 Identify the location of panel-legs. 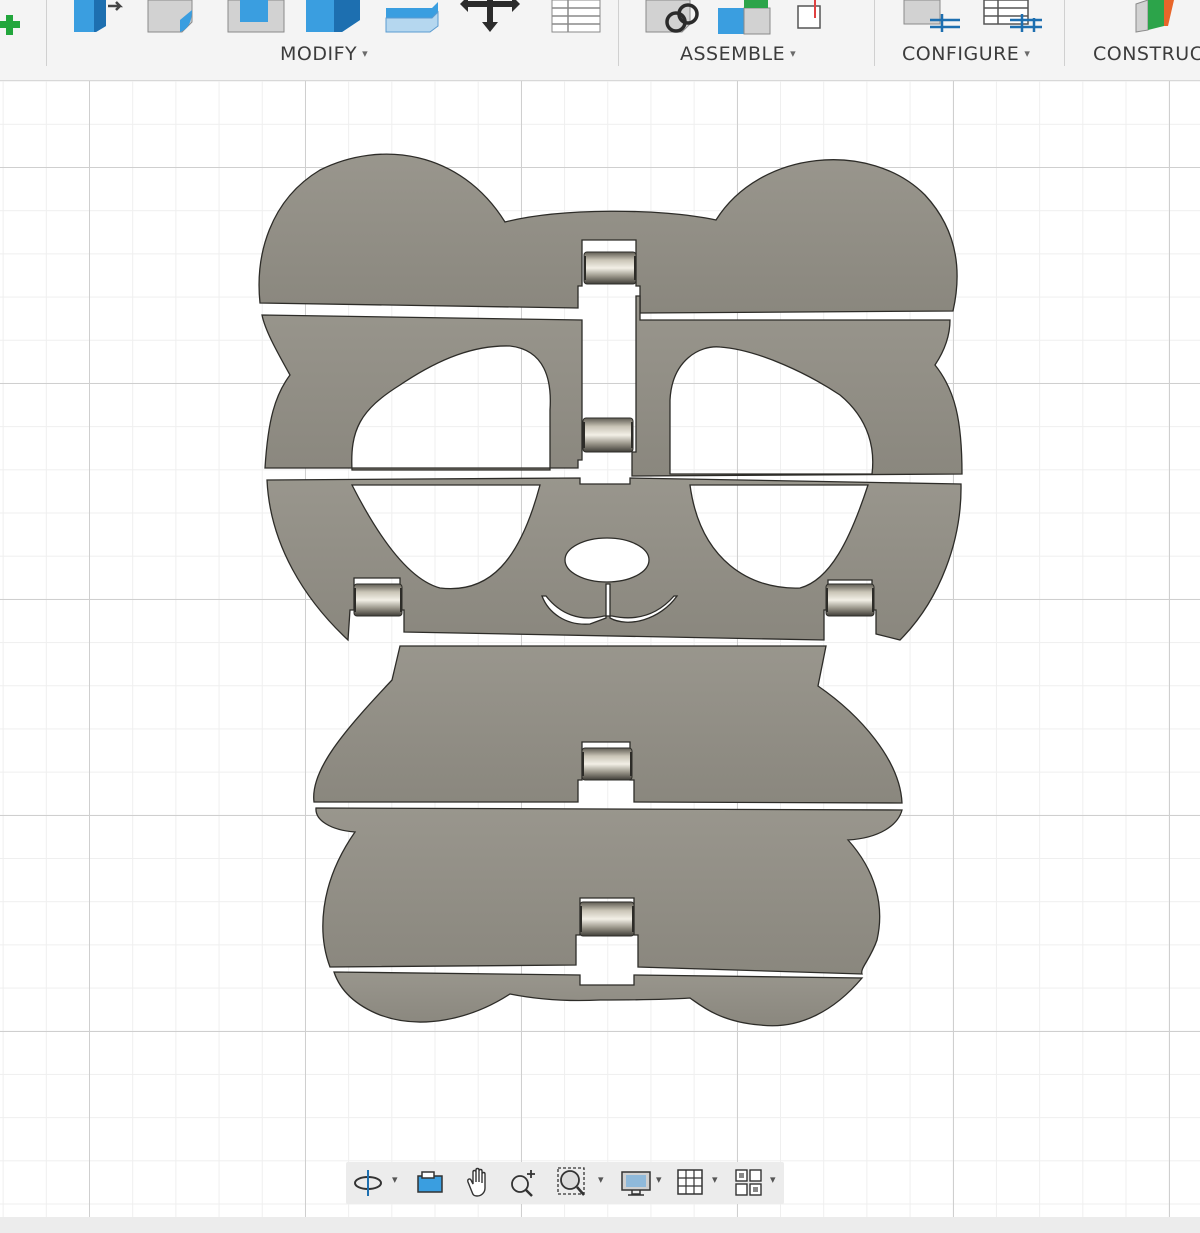
(609, 891).